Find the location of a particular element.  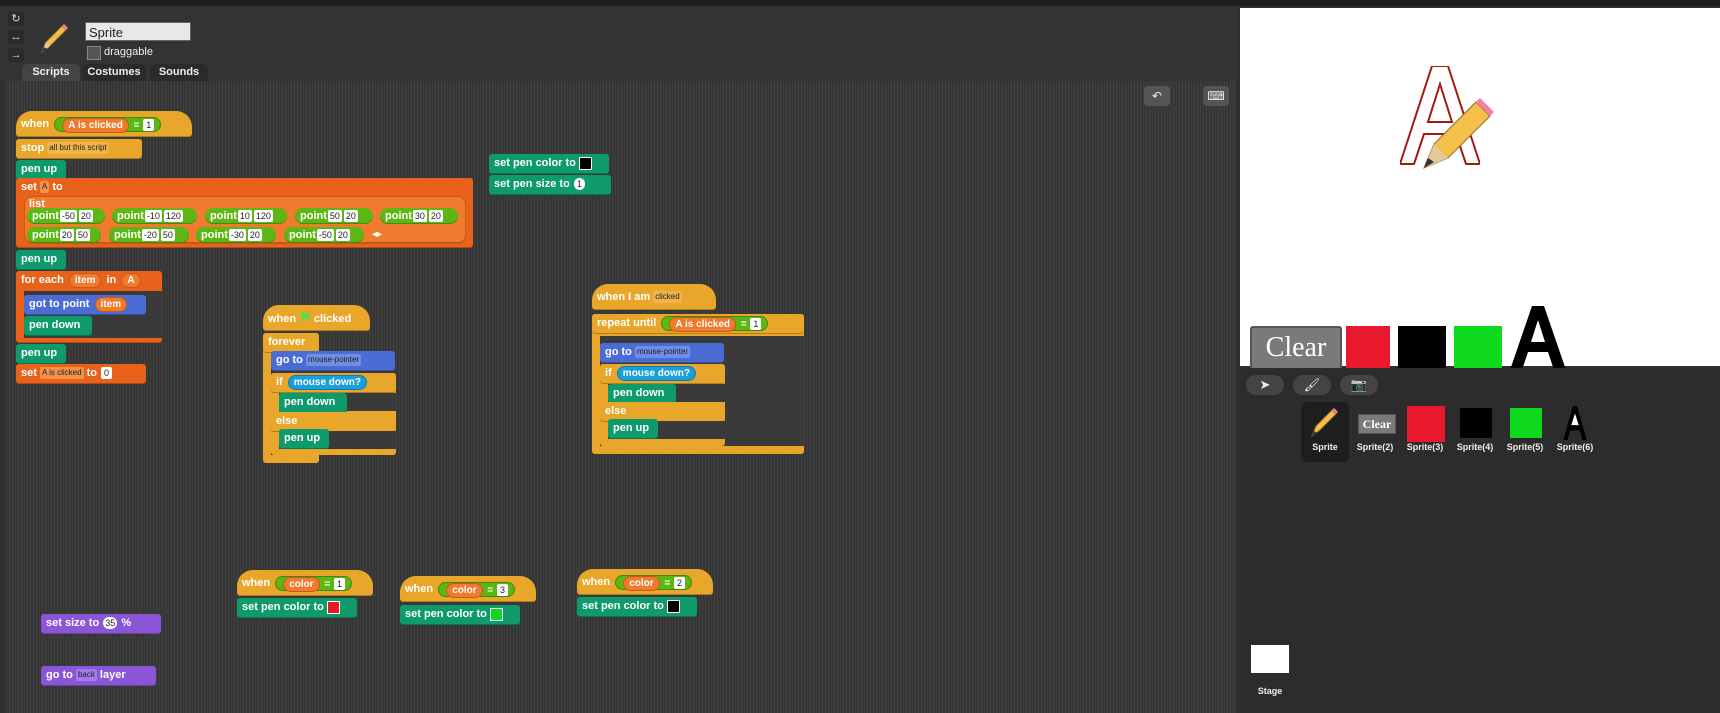

equals-predicate: A is clicked = 1 is located at coordinates (108, 124).